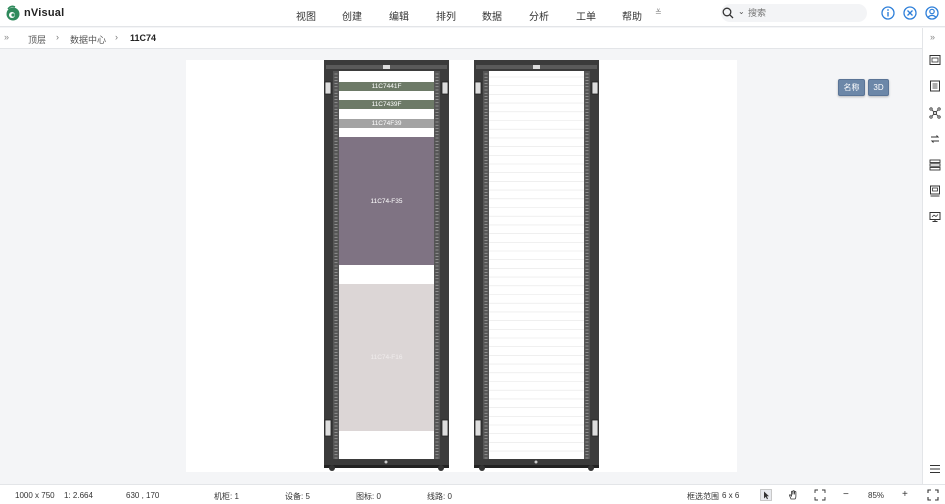 The image size is (945, 504). What do you see at coordinates (935, 86) in the screenshot?
I see `list-panel-icon` at bounding box center [935, 86].